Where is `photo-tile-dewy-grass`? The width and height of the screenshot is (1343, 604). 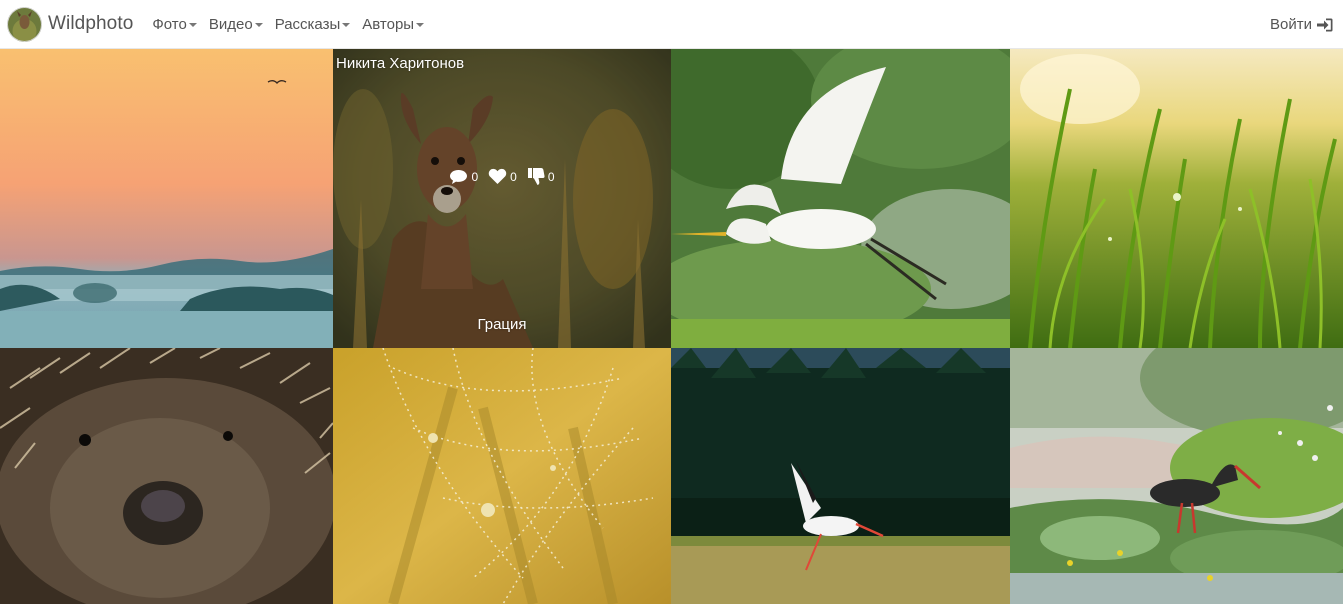
photo-tile-dewy-grass is located at coordinates (1176, 198).